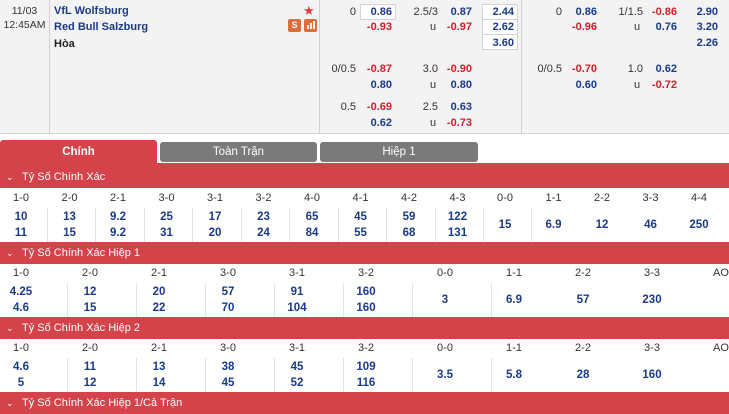 The image size is (729, 414). What do you see at coordinates (456, 69) in the screenshot?
I see `odds-value: -0.90` at bounding box center [456, 69].